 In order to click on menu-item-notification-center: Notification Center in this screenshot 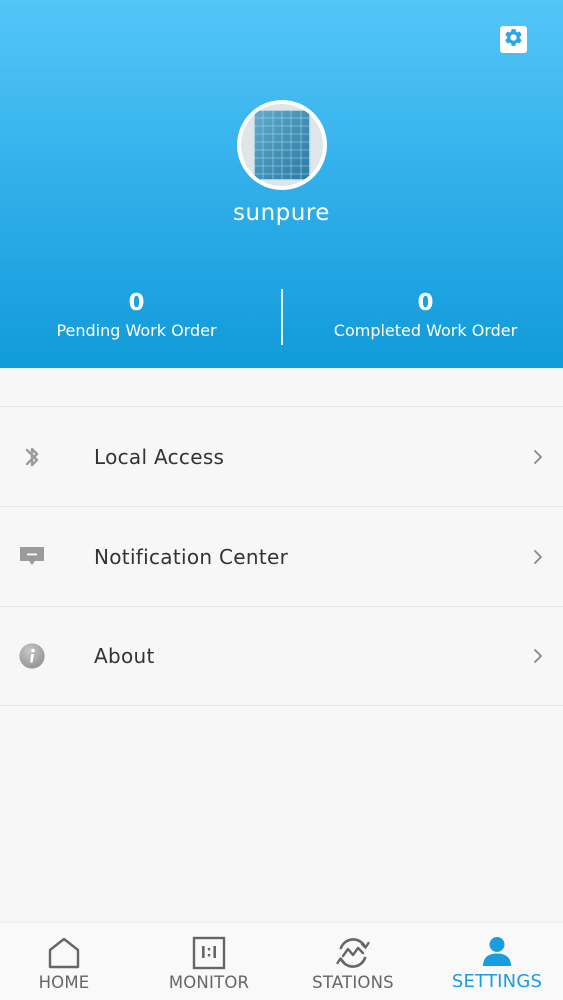, I will do `click(281, 556)`.